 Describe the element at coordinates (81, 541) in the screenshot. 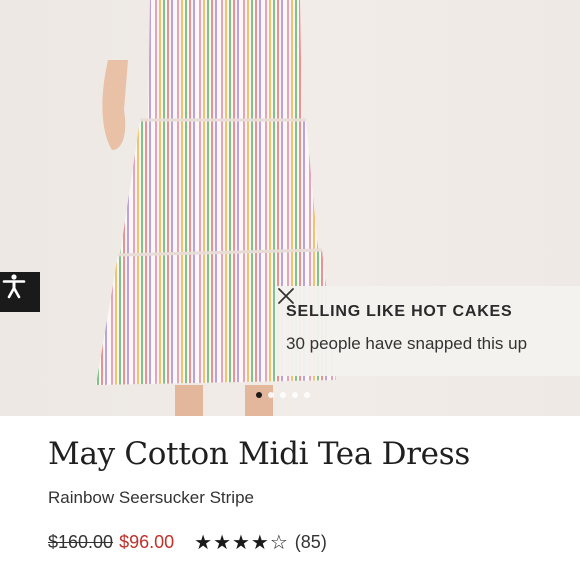

I see `original-price: $160.00` at that location.